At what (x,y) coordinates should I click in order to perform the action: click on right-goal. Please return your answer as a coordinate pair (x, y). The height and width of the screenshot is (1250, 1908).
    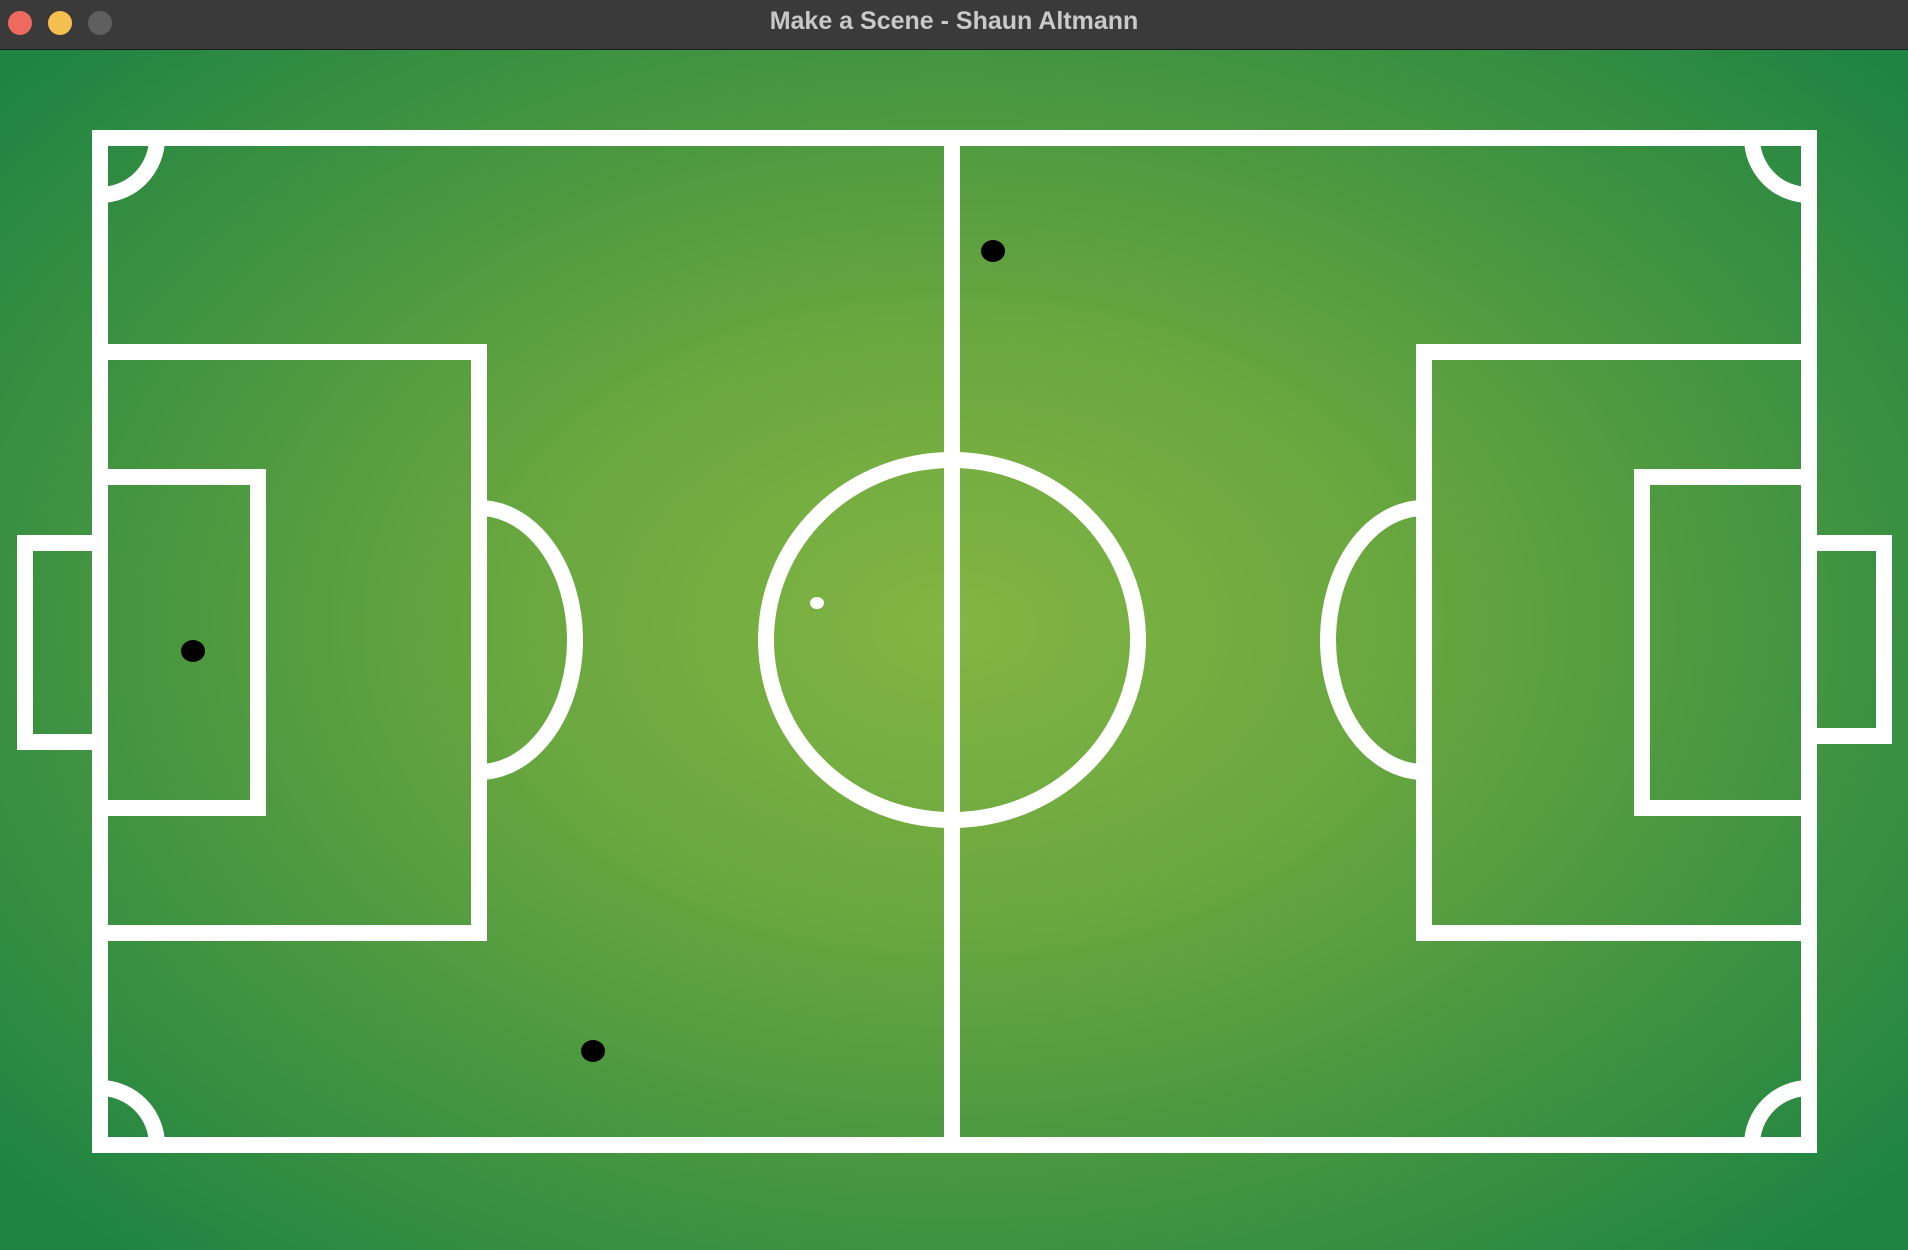
    Looking at the image, I should click on (1846, 639).